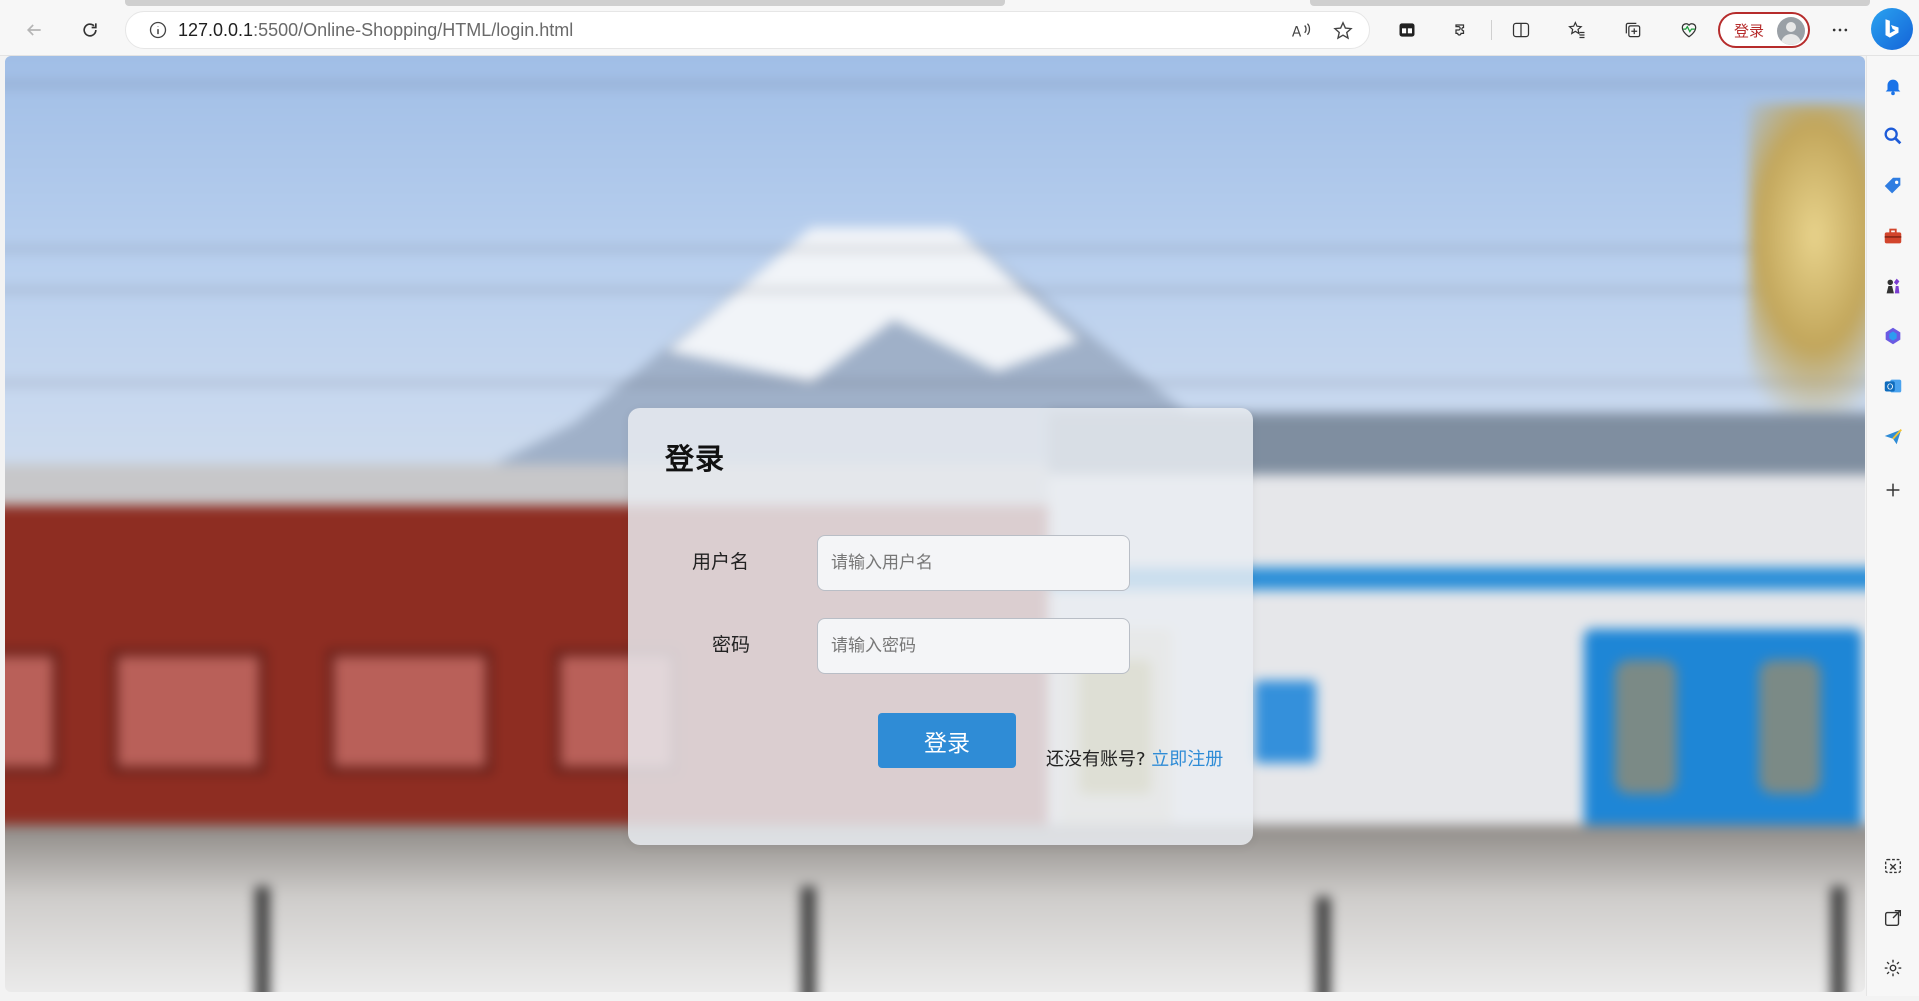 The width and height of the screenshot is (1919, 1001). What do you see at coordinates (216, 29) in the screenshot?
I see `url-host: 127.0.0.1` at bounding box center [216, 29].